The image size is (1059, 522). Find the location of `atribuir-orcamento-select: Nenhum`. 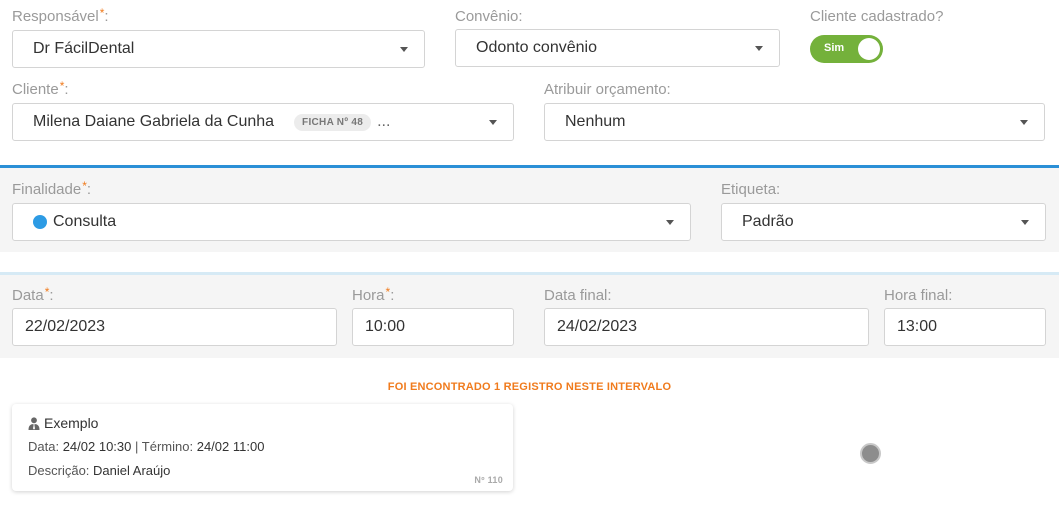

atribuir-orcamento-select: Nenhum is located at coordinates (794, 122).